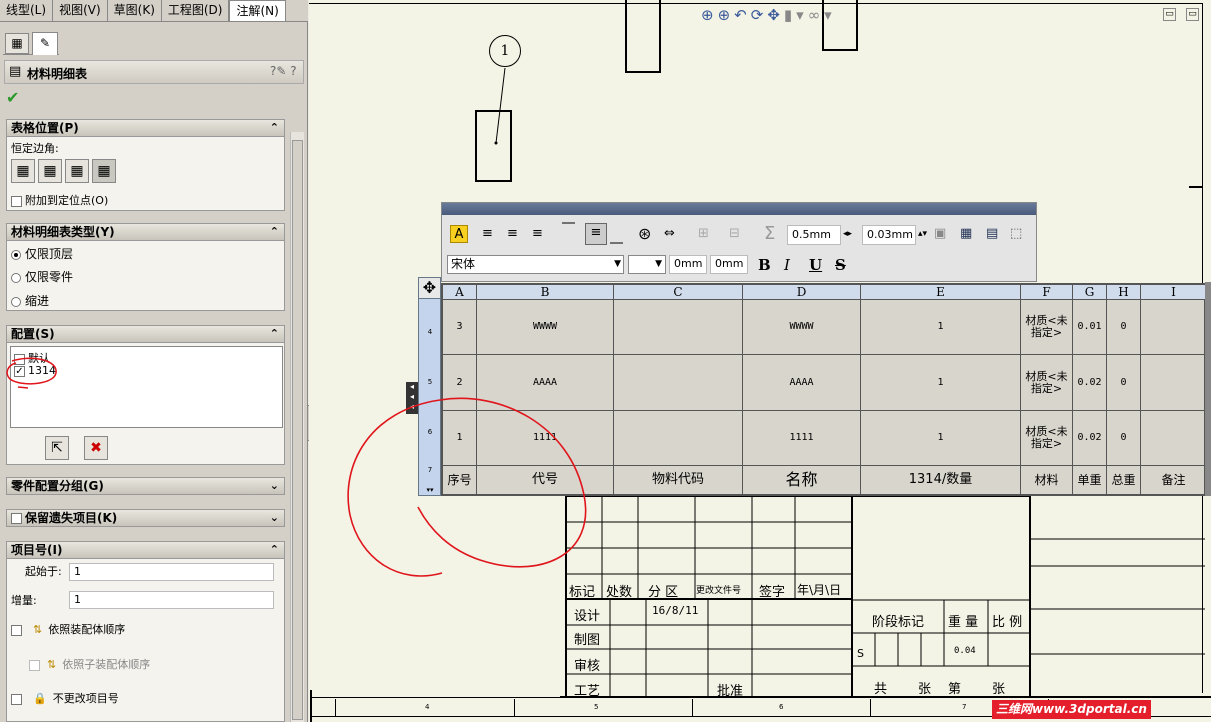  What do you see at coordinates (27, 10) in the screenshot?
I see `tab-line-type: 线型(L)` at bounding box center [27, 10].